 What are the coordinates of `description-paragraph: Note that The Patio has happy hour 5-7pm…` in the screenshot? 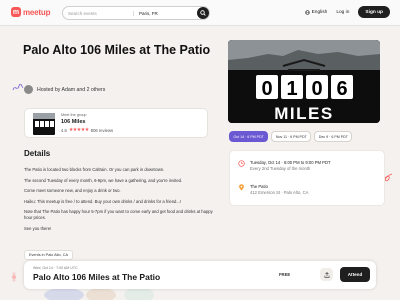 It's located at (118, 214).